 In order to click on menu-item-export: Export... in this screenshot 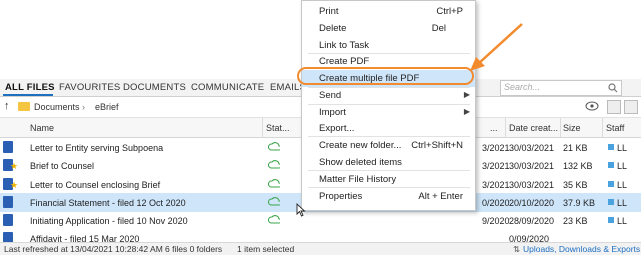, I will do `click(388, 128)`.